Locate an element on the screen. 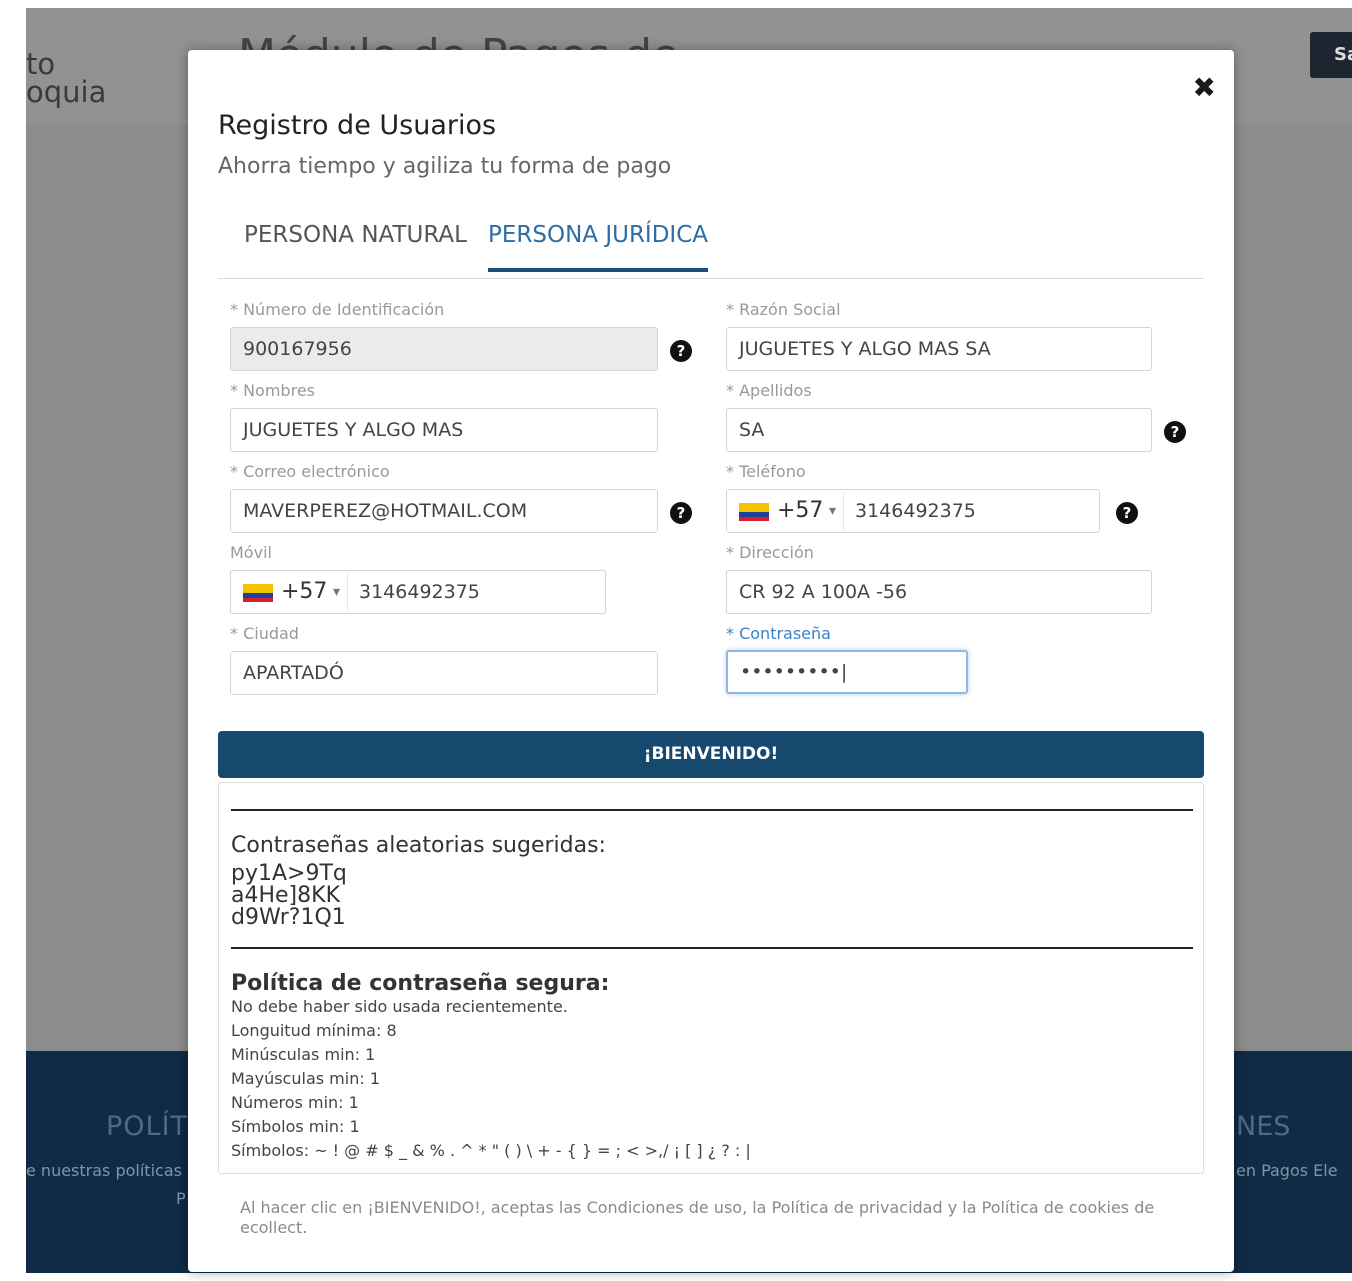 This screenshot has height=1281, width=1352. suggested-password: py1A>9Tq is located at coordinates (289, 873).